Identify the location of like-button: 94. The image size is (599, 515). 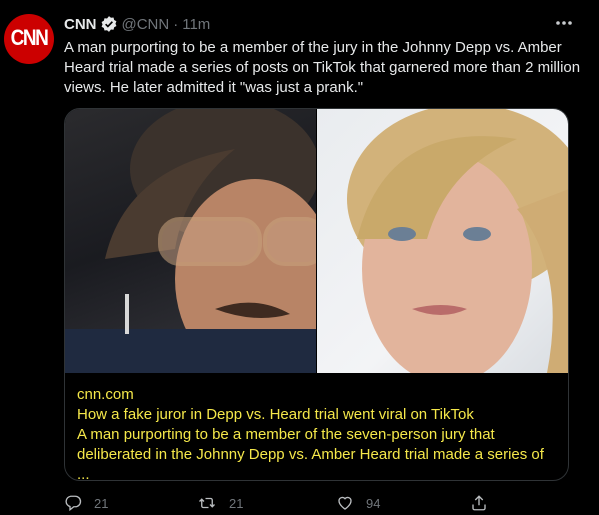
(358, 503).